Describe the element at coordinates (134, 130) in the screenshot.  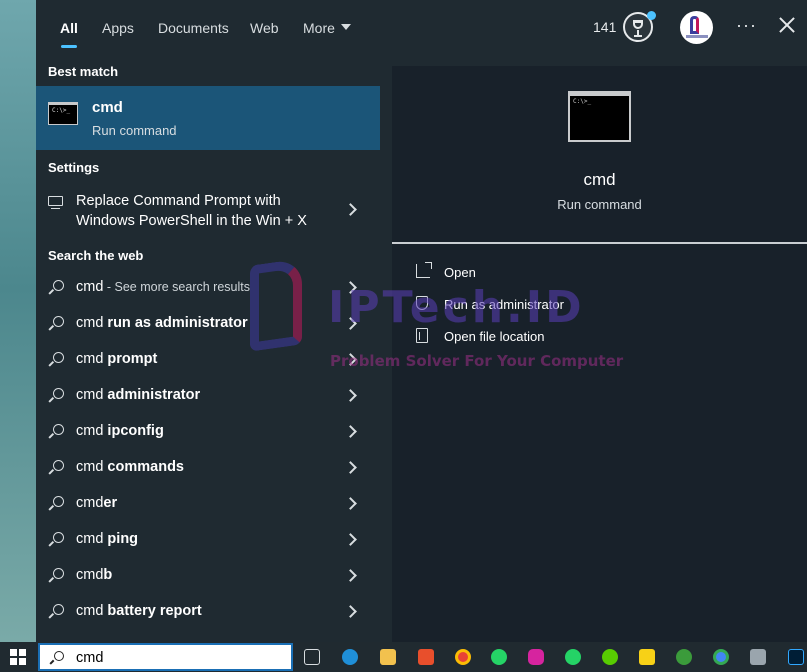
I see `best-match-subtitle: Run command` at that location.